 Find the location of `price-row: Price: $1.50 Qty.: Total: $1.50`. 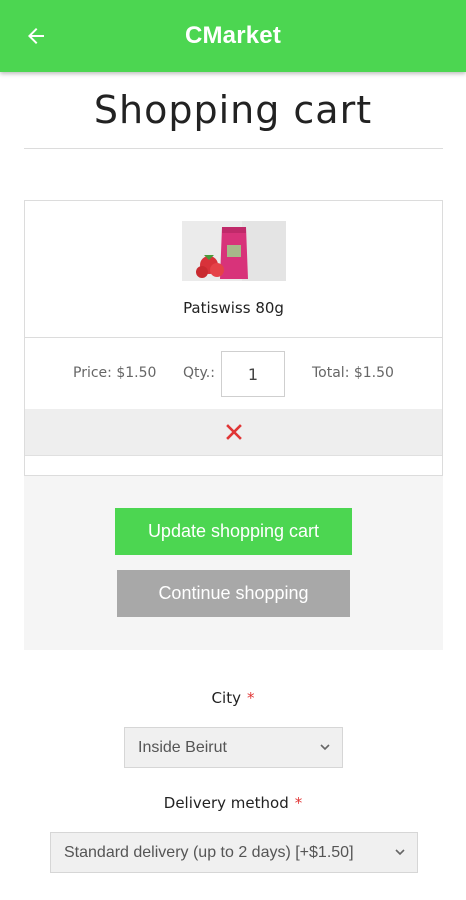

price-row: Price: $1.50 Qty.: Total: $1.50 is located at coordinates (233, 375).